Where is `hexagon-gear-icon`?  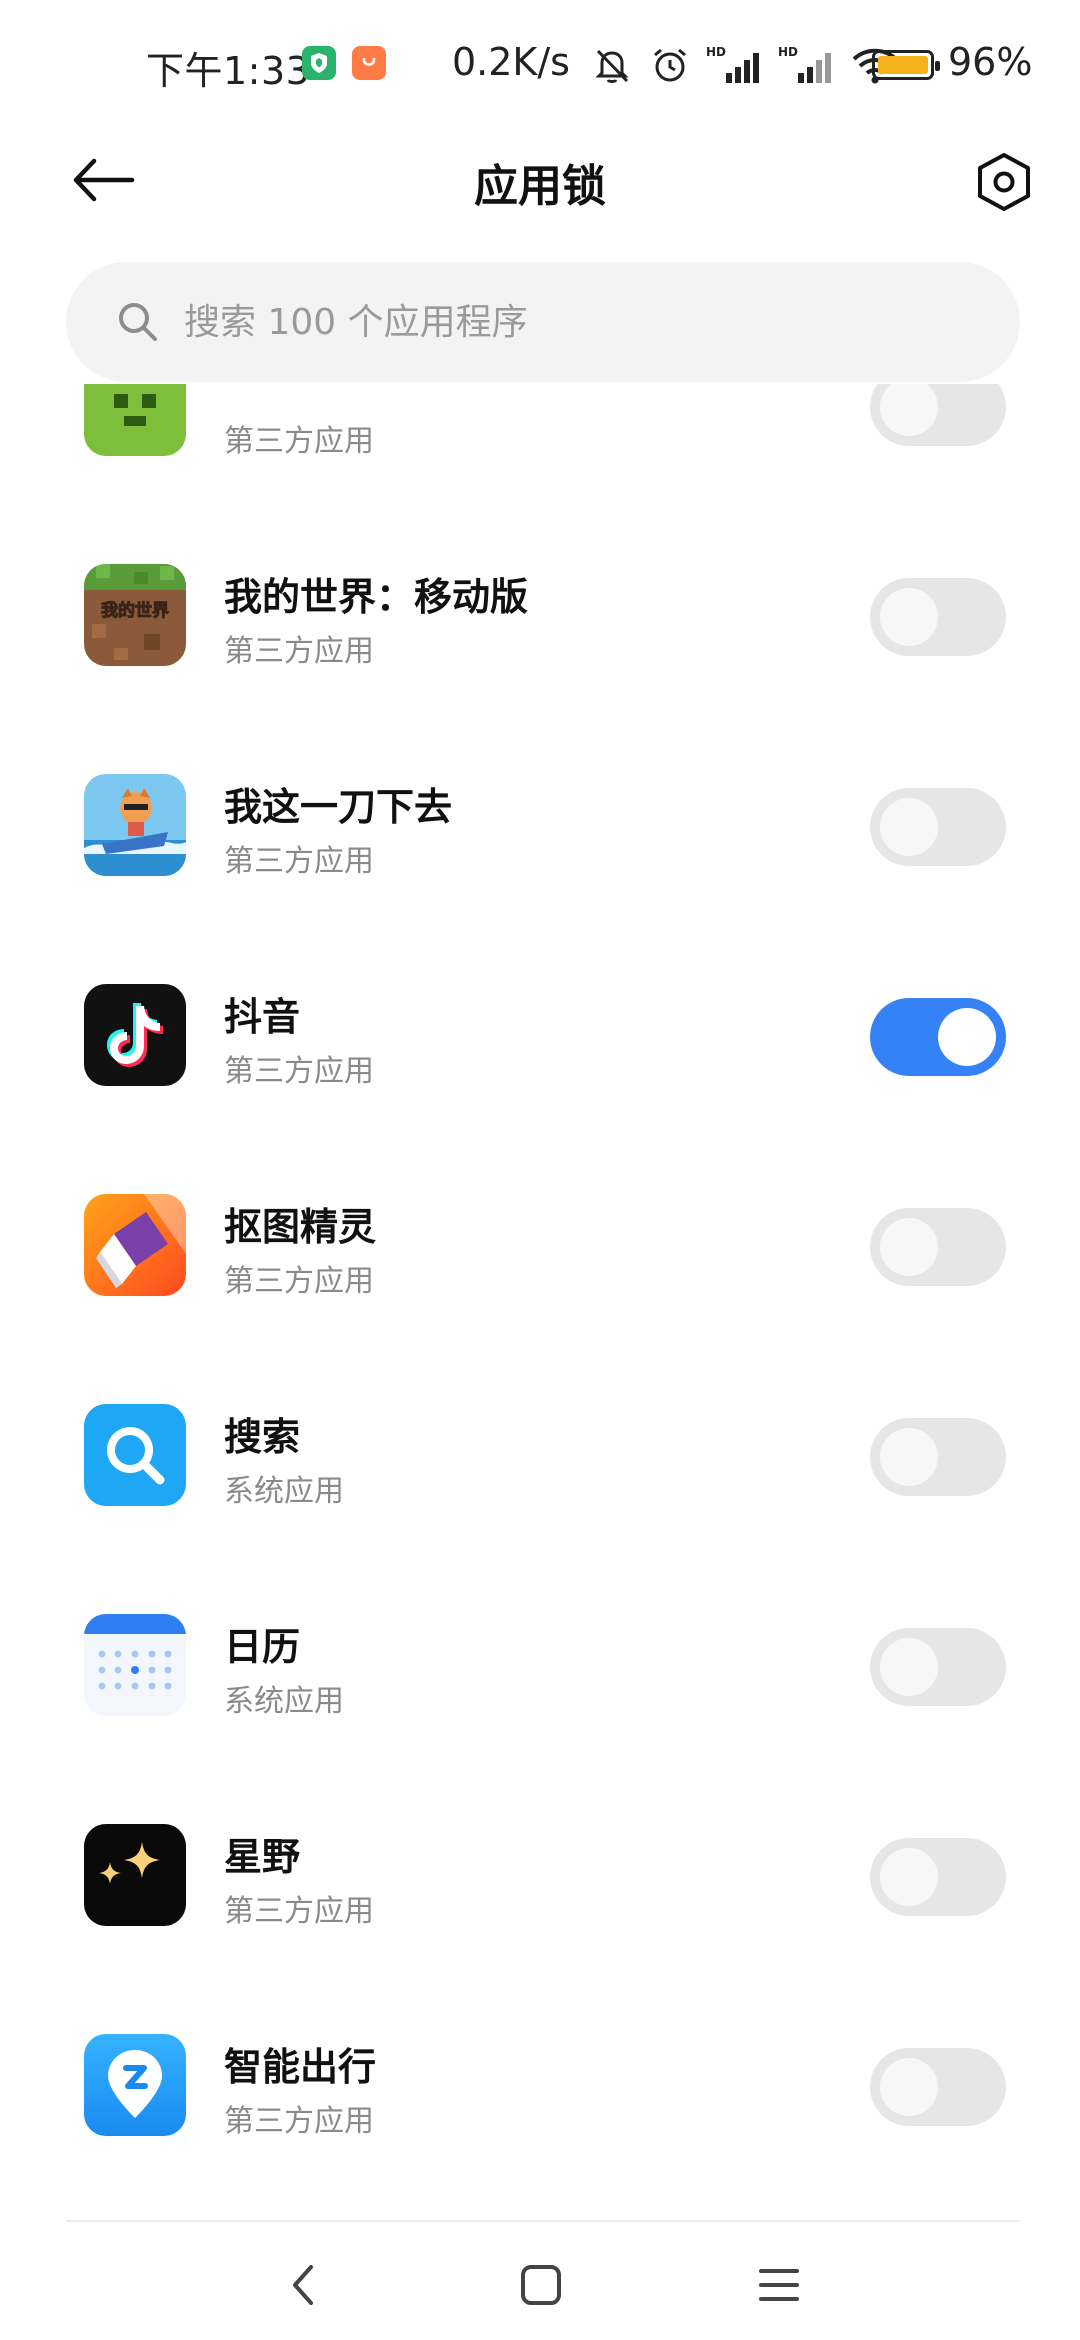
hexagon-gear-icon is located at coordinates (1004, 182).